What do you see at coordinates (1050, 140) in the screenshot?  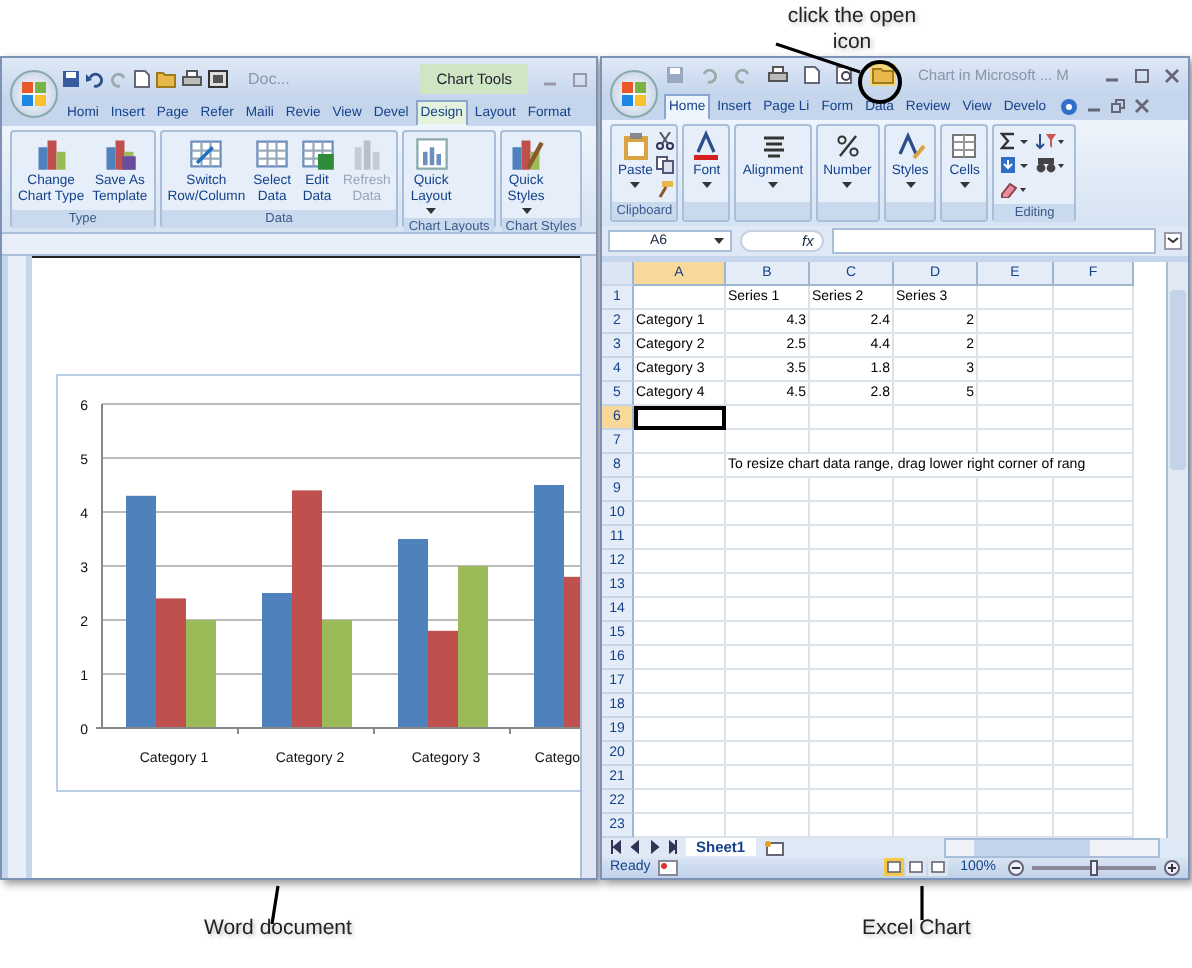 I see `sort-filter-icon` at bounding box center [1050, 140].